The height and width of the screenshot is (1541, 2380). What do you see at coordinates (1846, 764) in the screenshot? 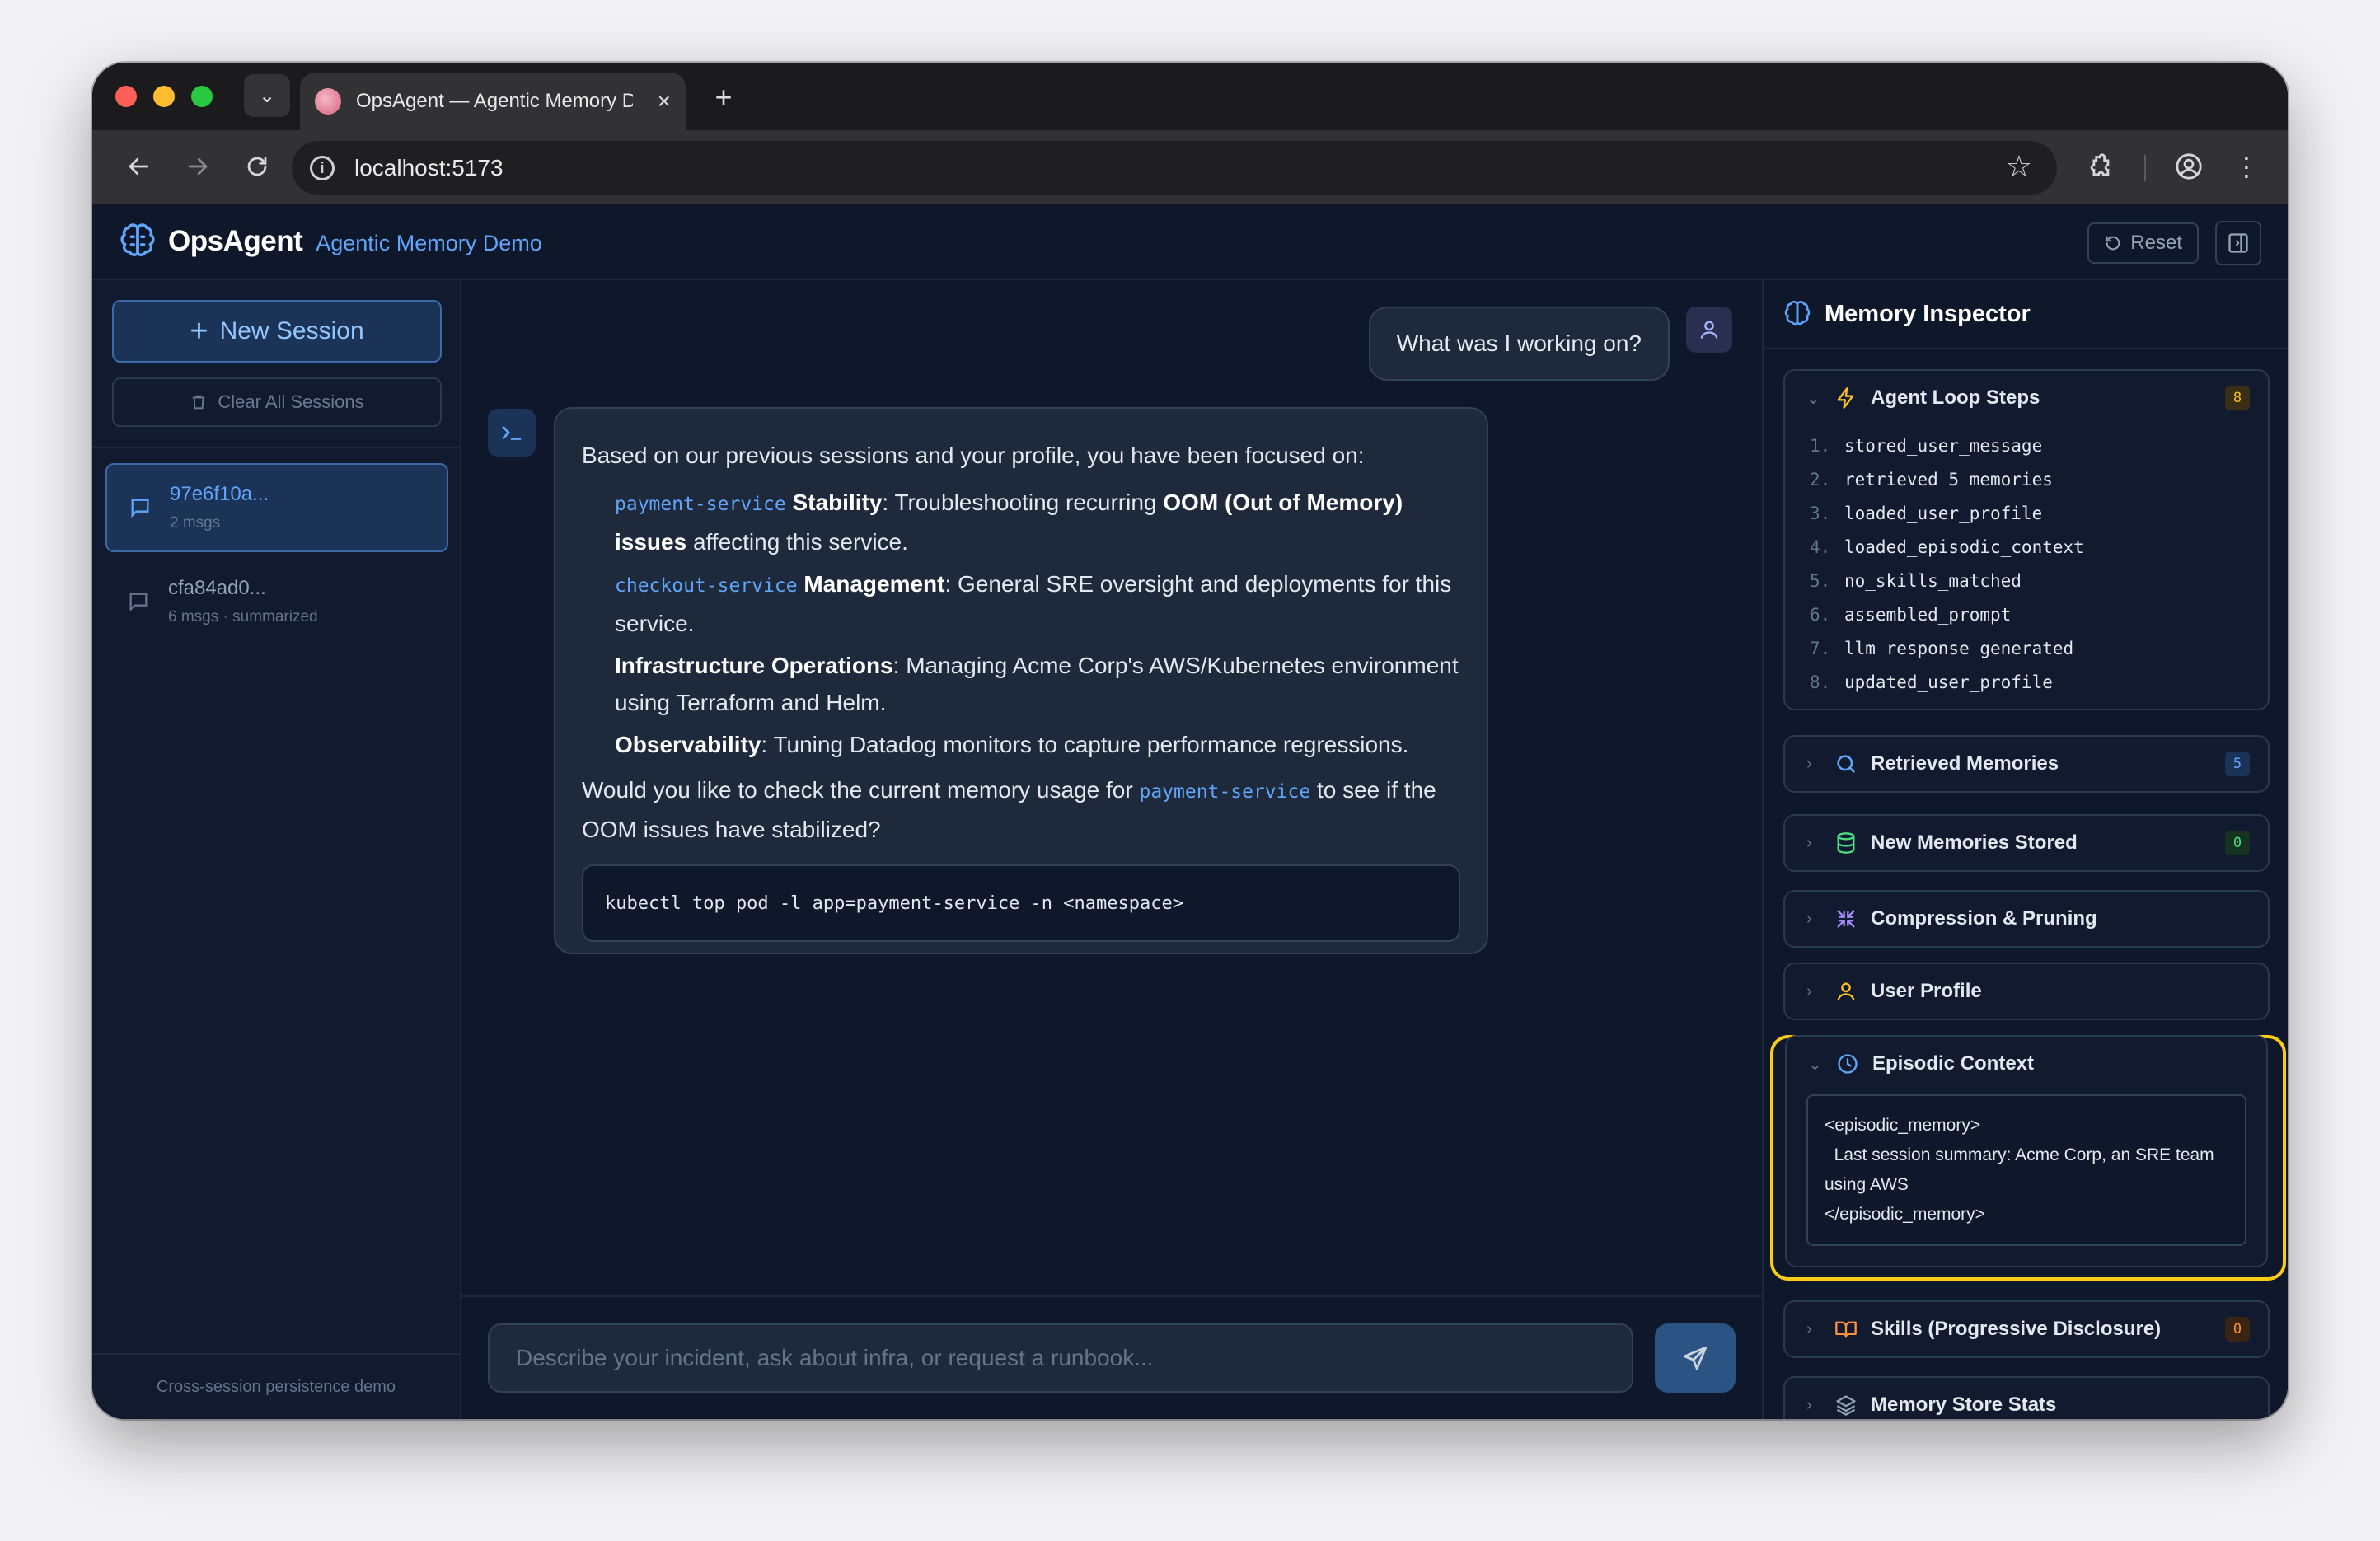
I see `search-icon` at bounding box center [1846, 764].